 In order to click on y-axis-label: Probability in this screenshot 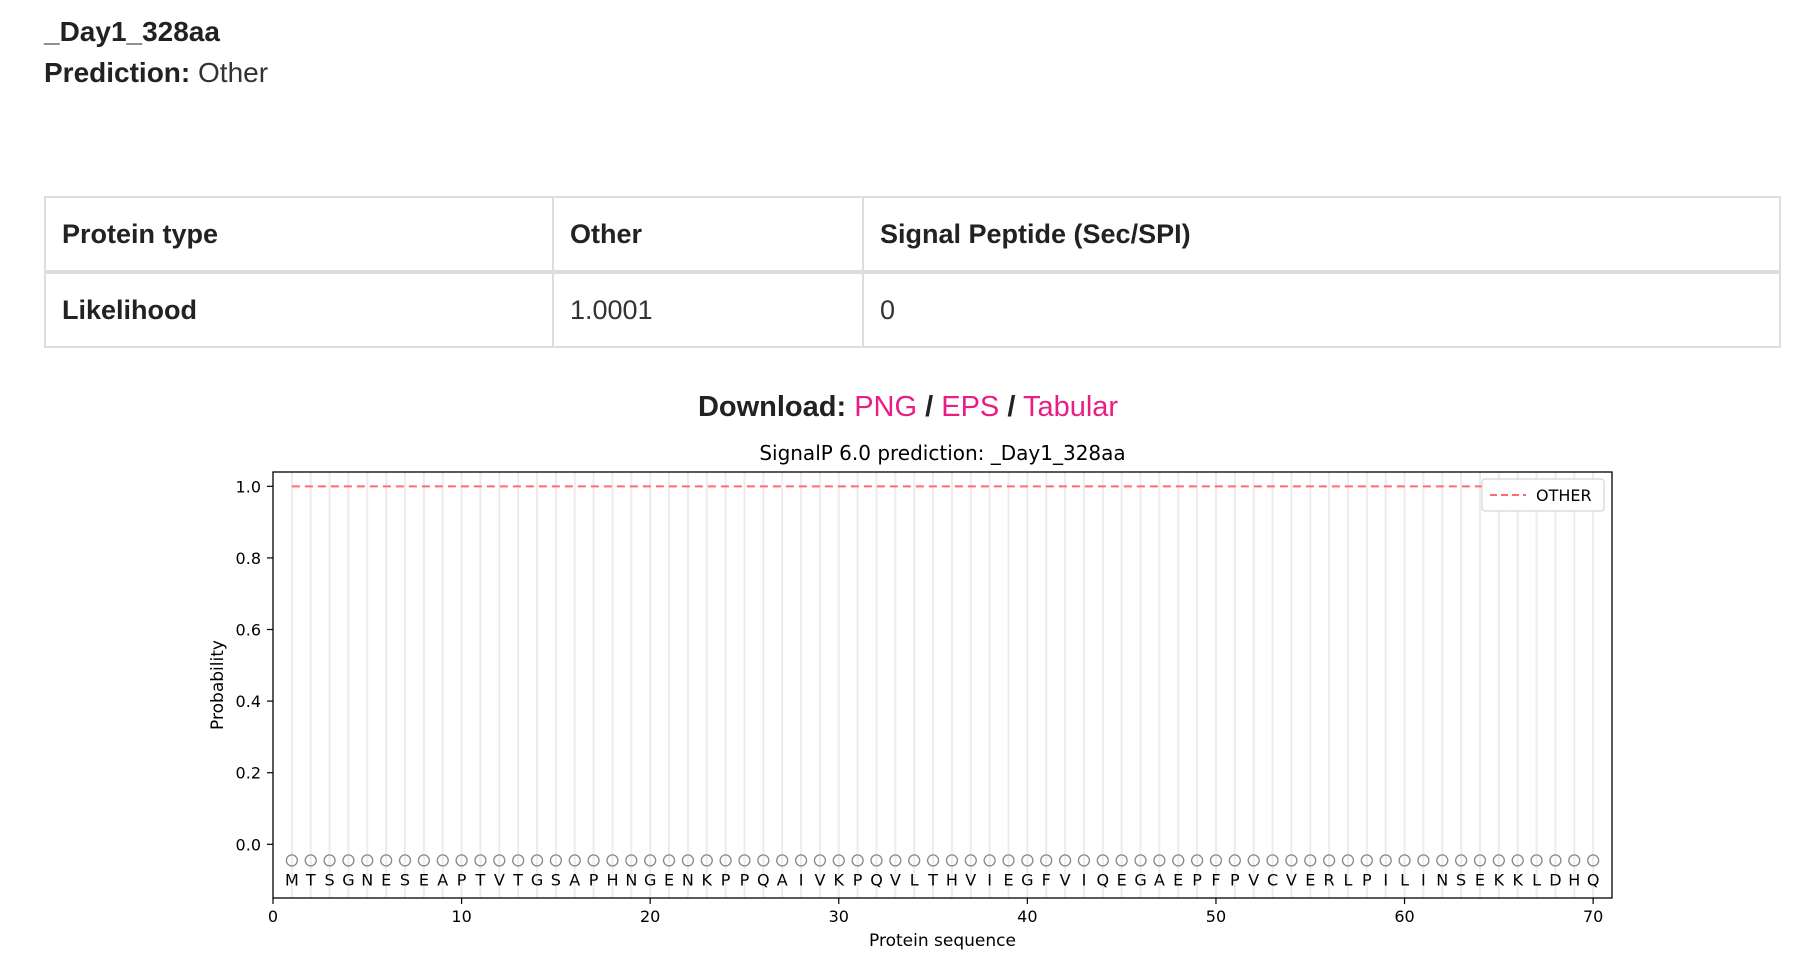, I will do `click(218, 685)`.